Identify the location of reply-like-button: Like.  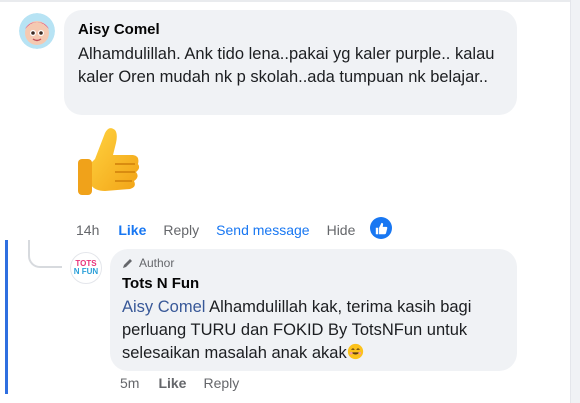
(172, 383).